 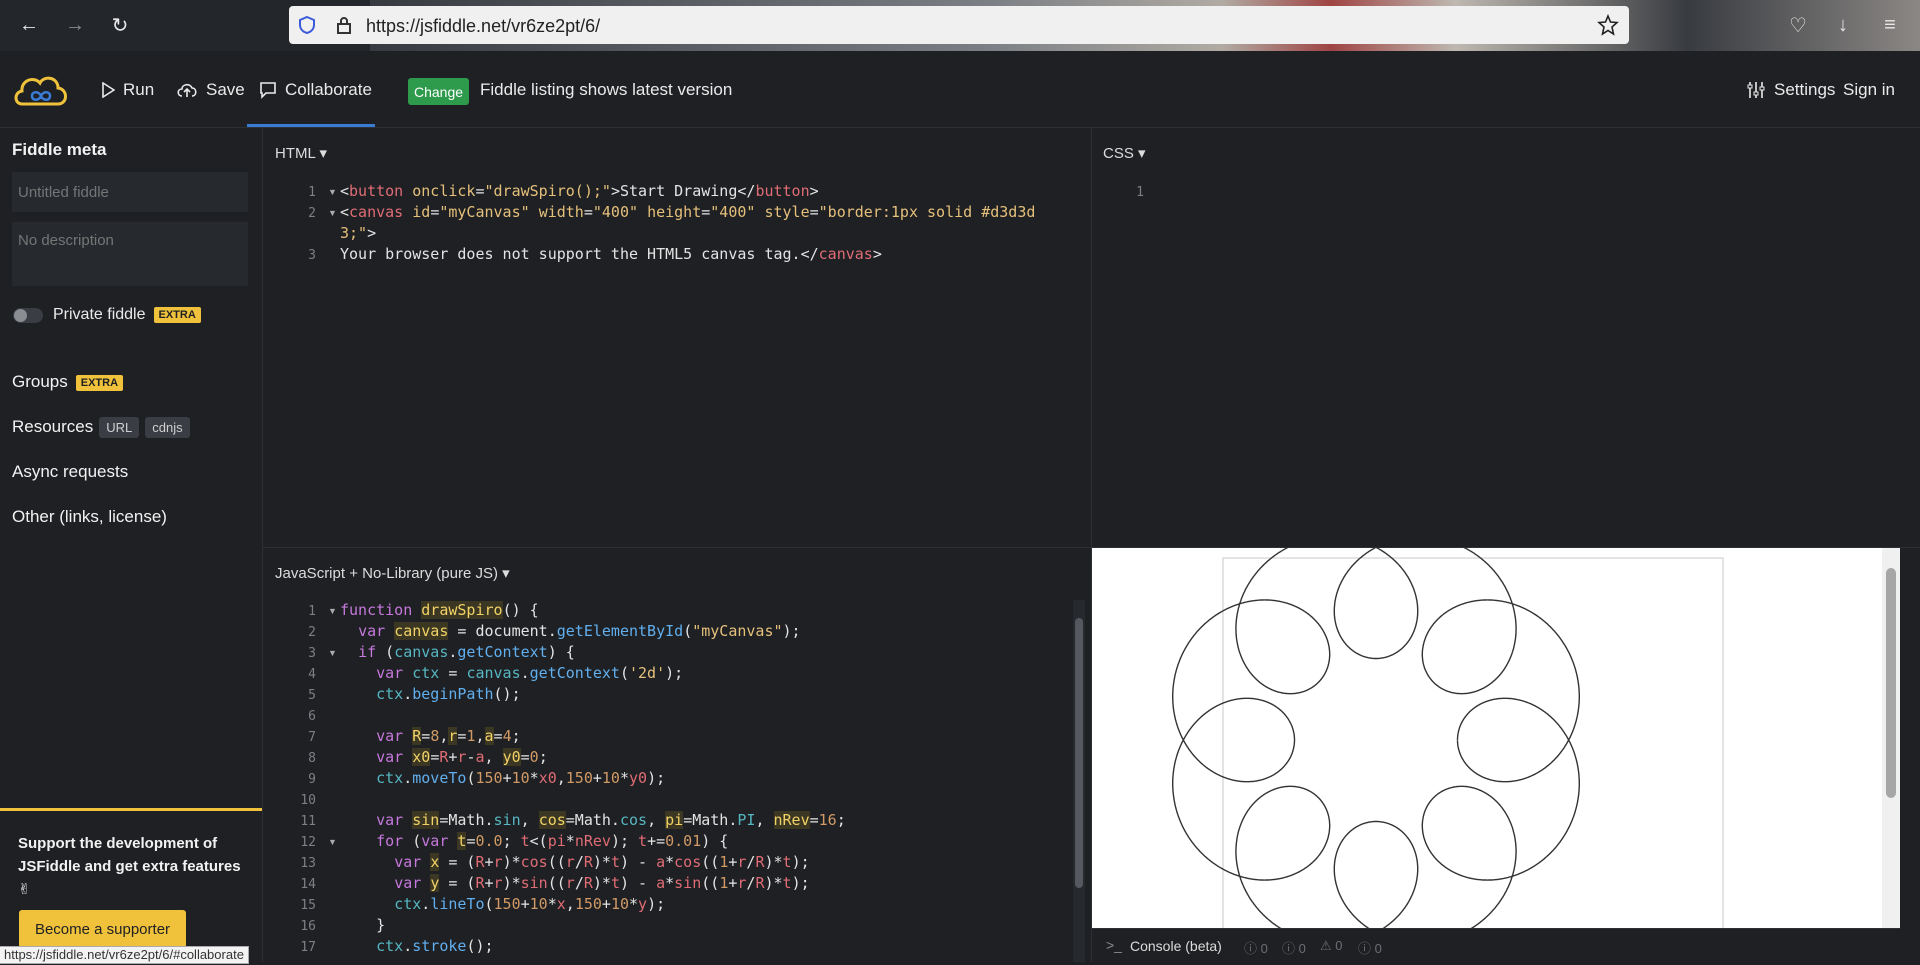 I want to click on forward-icon: →, so click(x=75, y=25).